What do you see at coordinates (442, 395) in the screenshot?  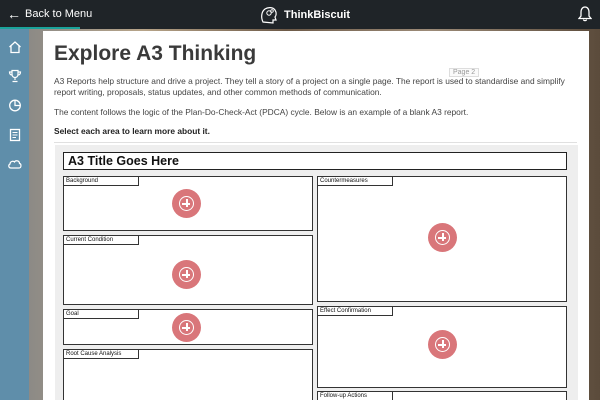 I see `a3-section-follow-up-actions: Follow-up Actions` at bounding box center [442, 395].